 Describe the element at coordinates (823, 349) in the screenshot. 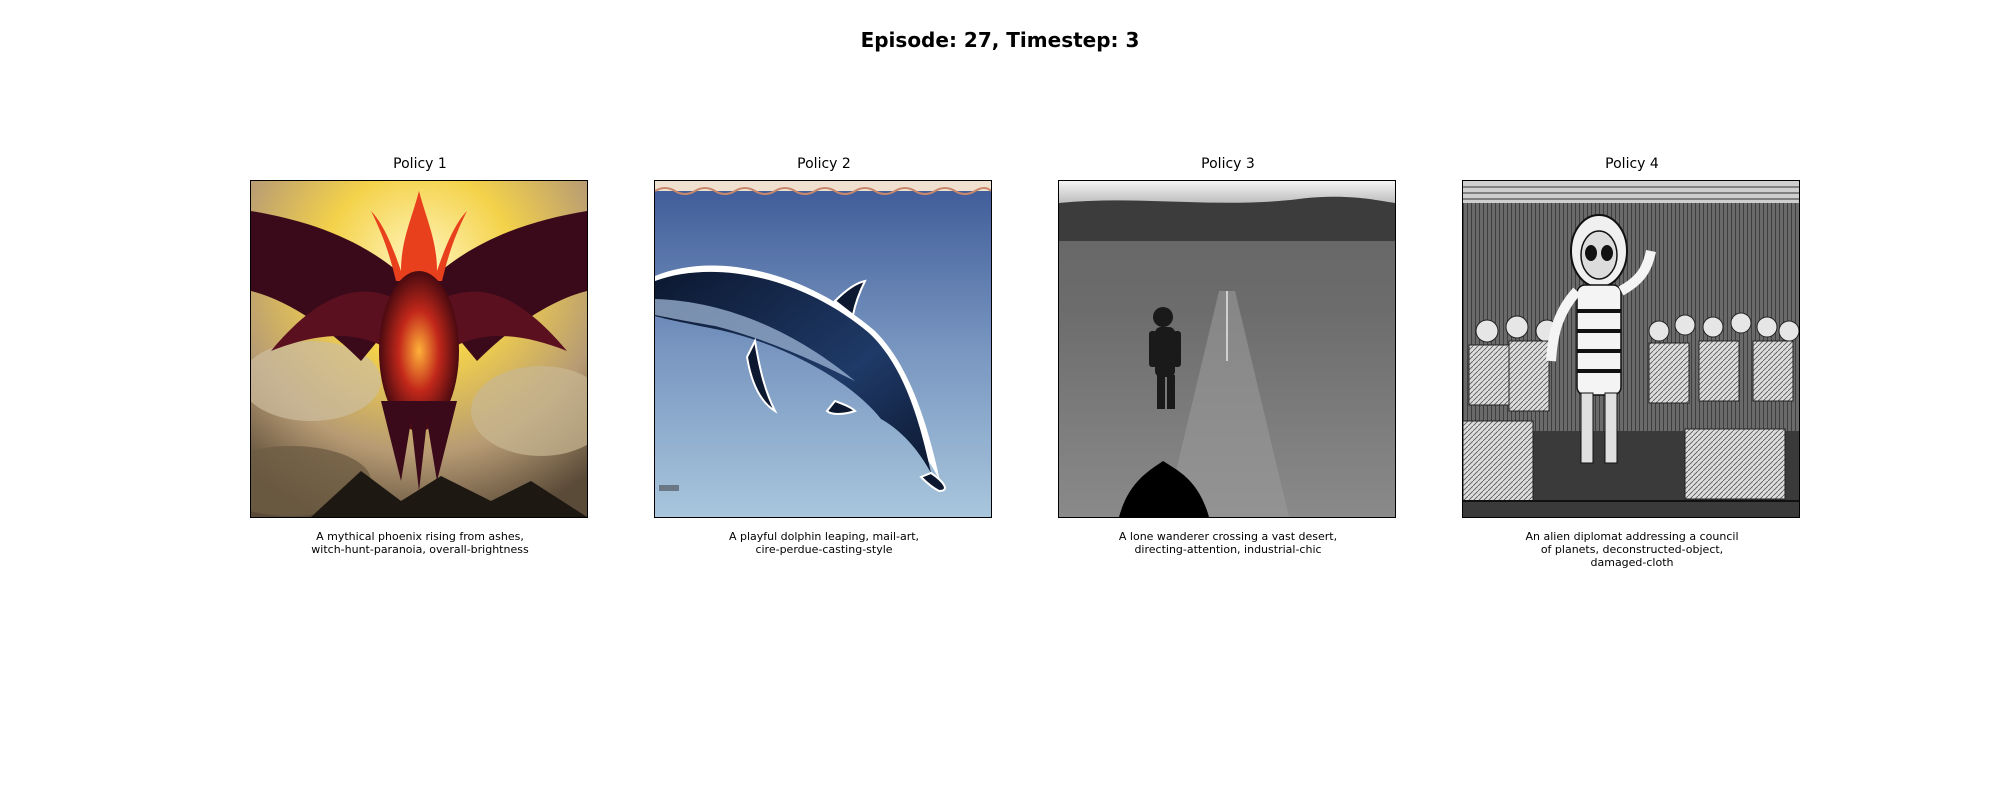

I see `dolphin-image` at that location.